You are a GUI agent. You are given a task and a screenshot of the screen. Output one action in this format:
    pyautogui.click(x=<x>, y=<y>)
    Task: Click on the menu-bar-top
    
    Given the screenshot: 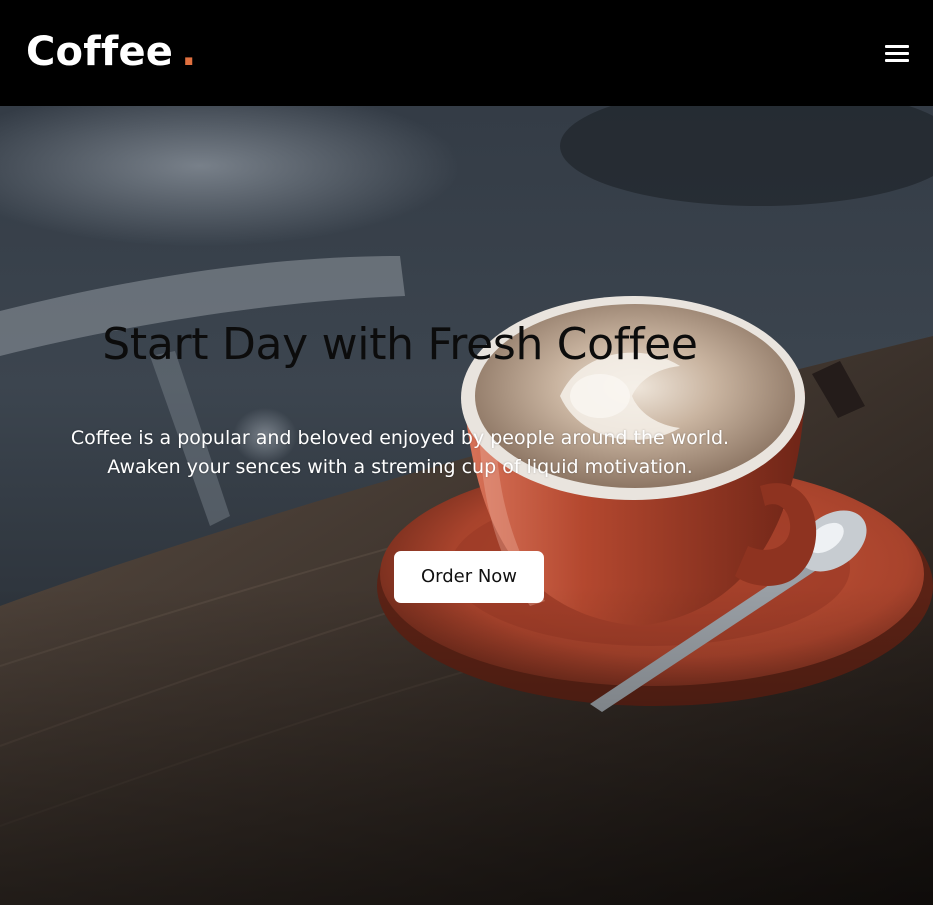 What is the action you would take?
    pyautogui.click(x=897, y=46)
    